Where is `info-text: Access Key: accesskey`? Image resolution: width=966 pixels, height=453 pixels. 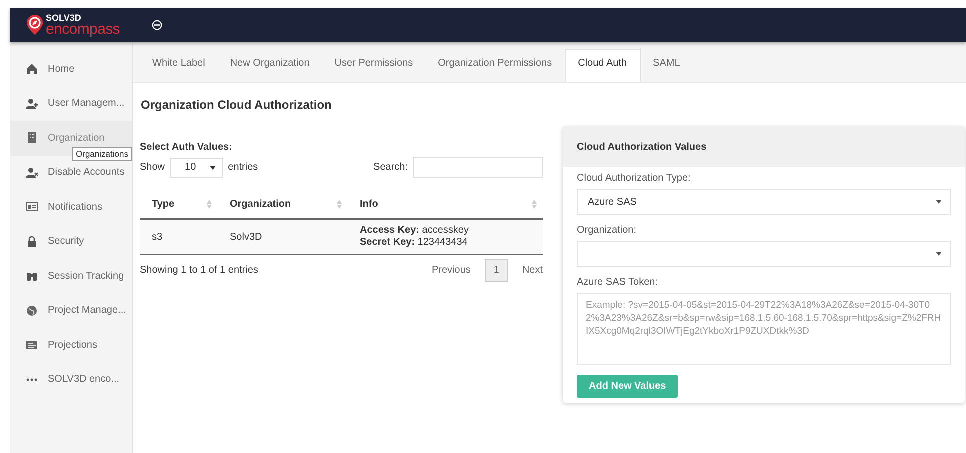 info-text: Access Key: accesskey is located at coordinates (415, 231).